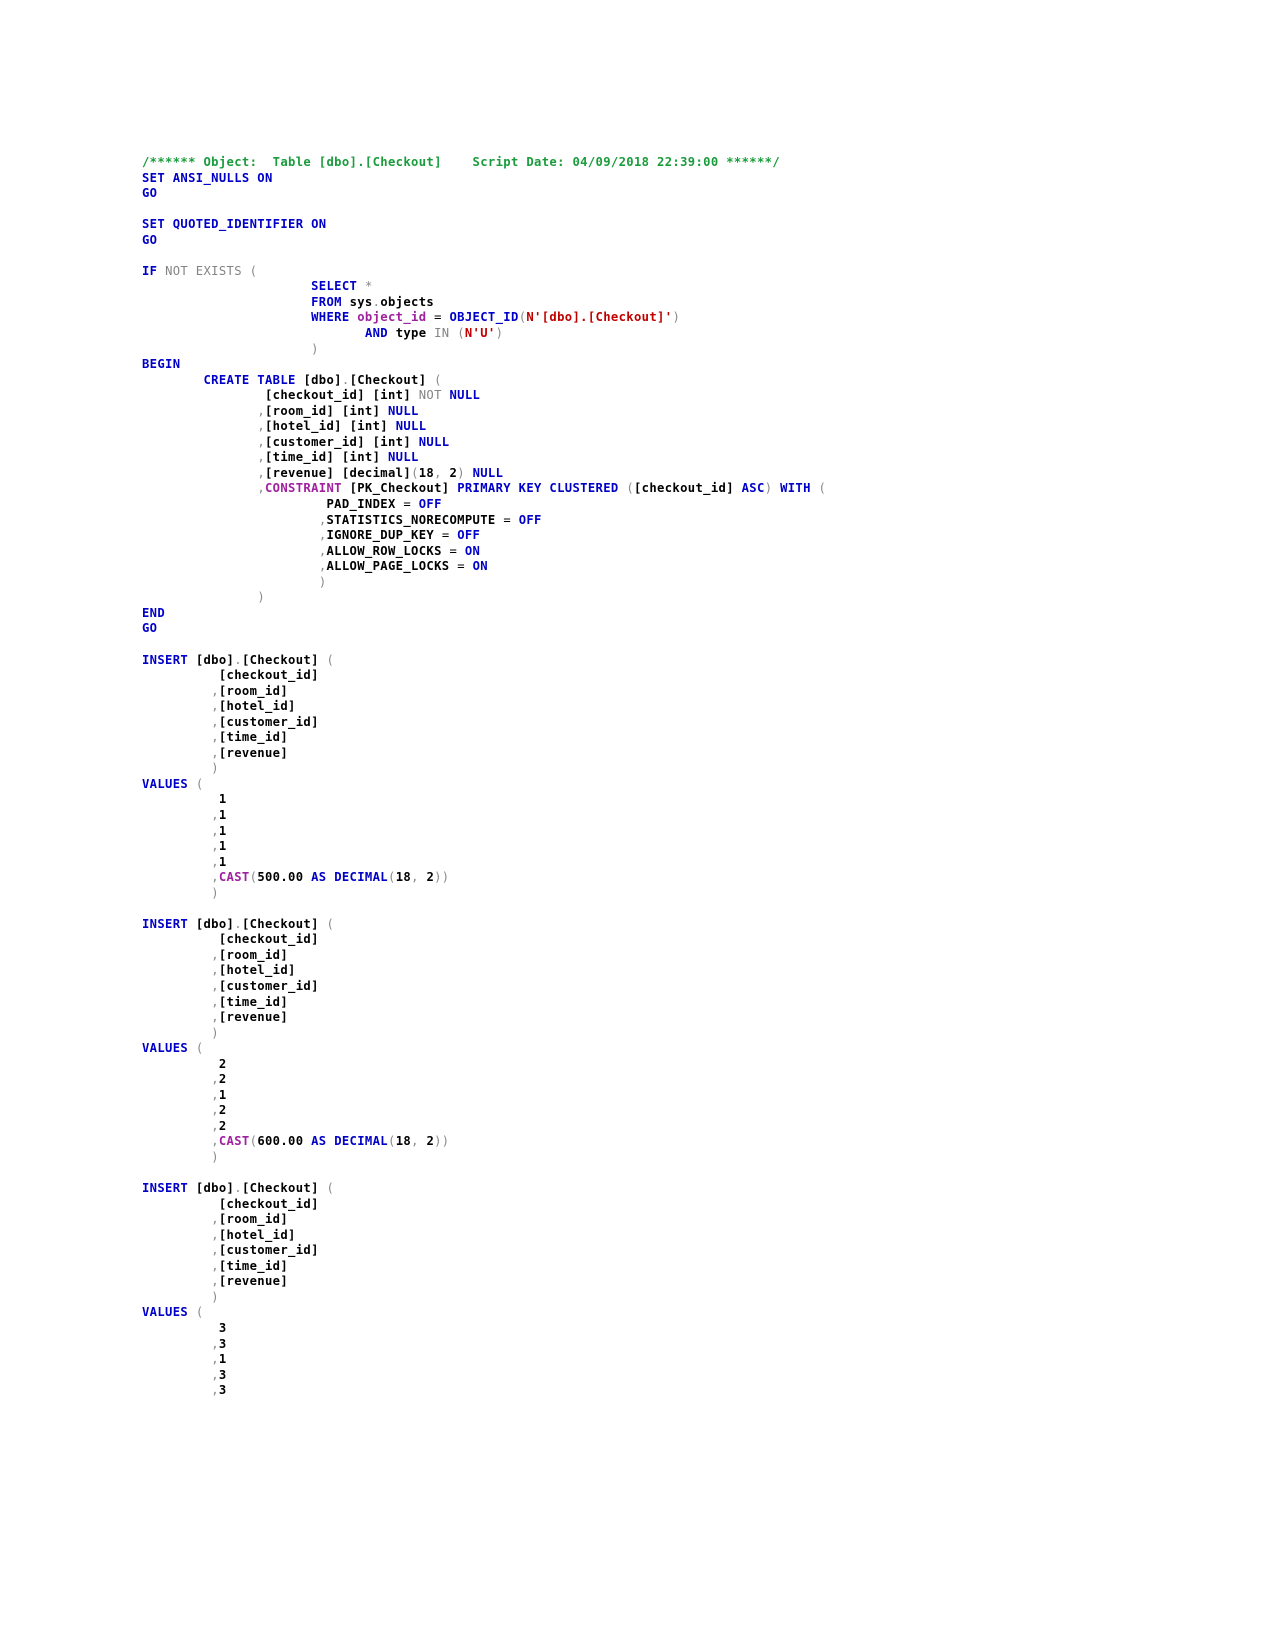  I want to click on column-name: [revenue], so click(300, 472).